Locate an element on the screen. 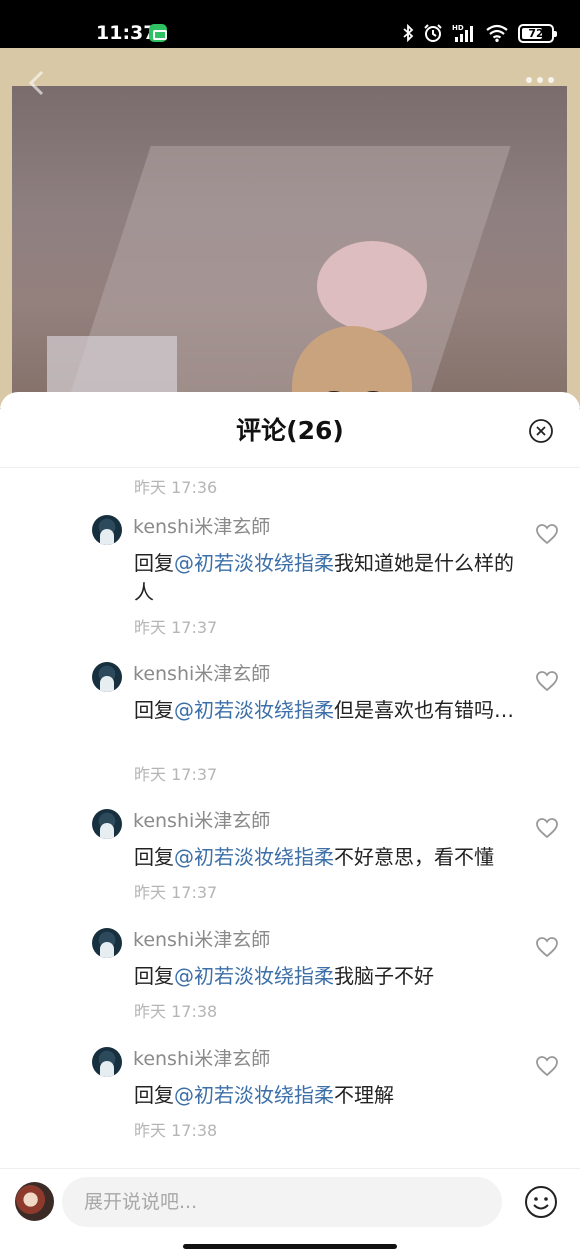 The image size is (580, 1257). comment-input-bar is located at coordinates (290, 1212).